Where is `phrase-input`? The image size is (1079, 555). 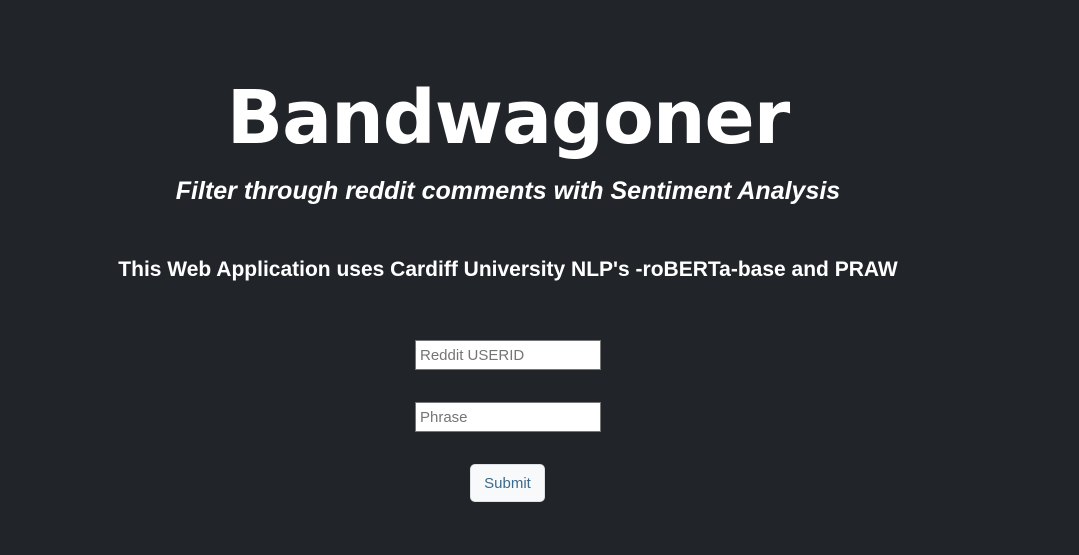 phrase-input is located at coordinates (508, 417).